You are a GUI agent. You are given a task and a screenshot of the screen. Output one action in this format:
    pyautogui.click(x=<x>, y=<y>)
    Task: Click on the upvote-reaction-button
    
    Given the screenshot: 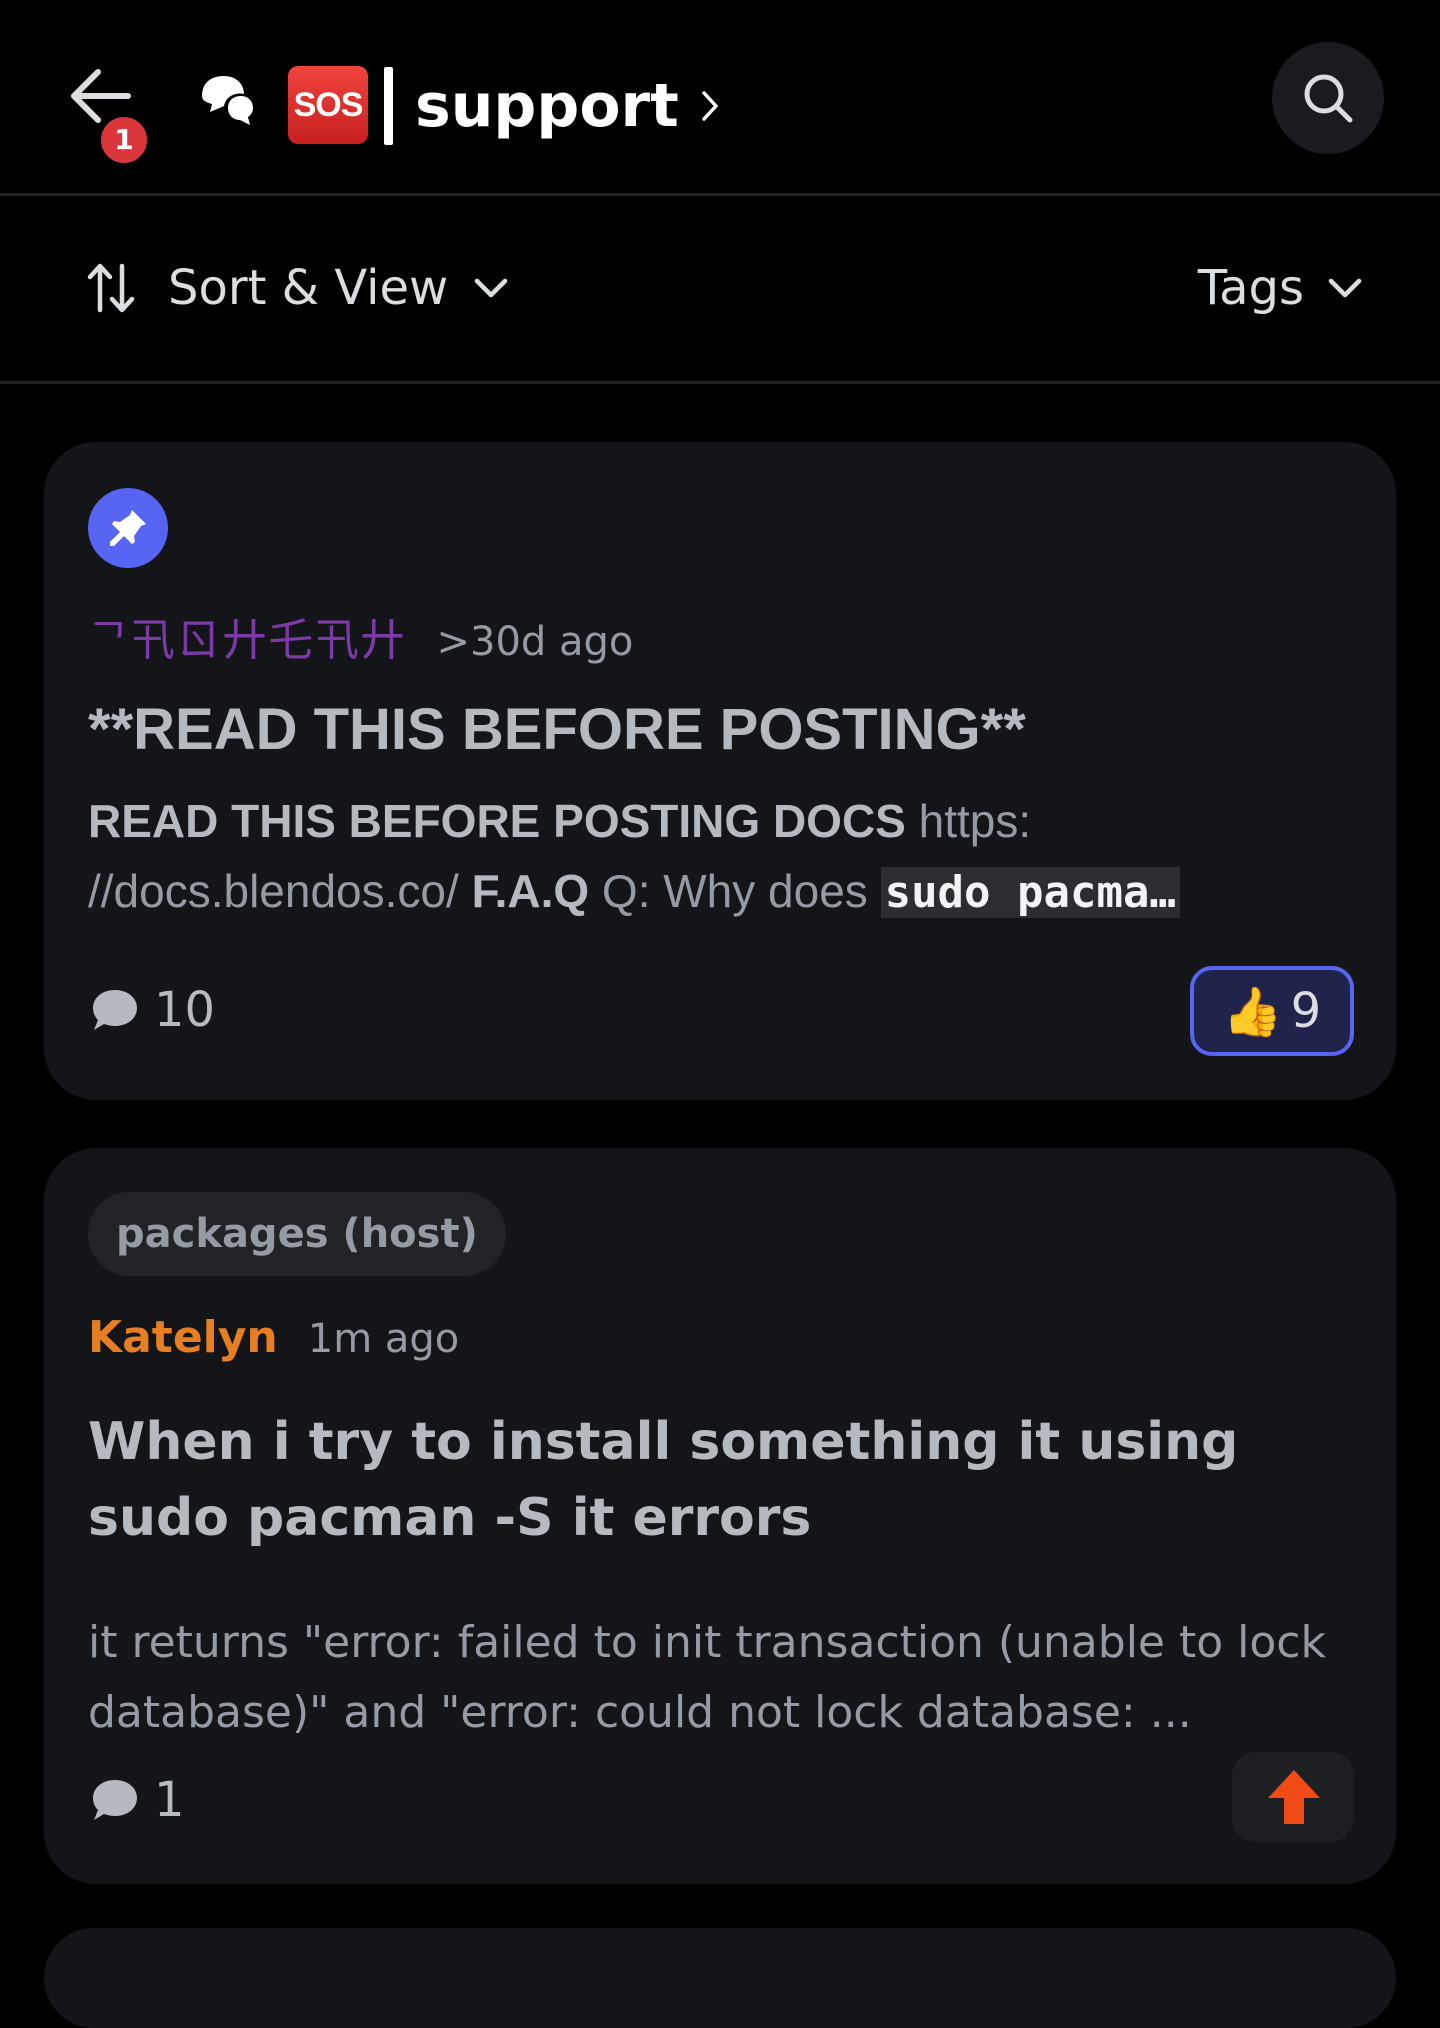 What is the action you would take?
    pyautogui.click(x=1293, y=1797)
    